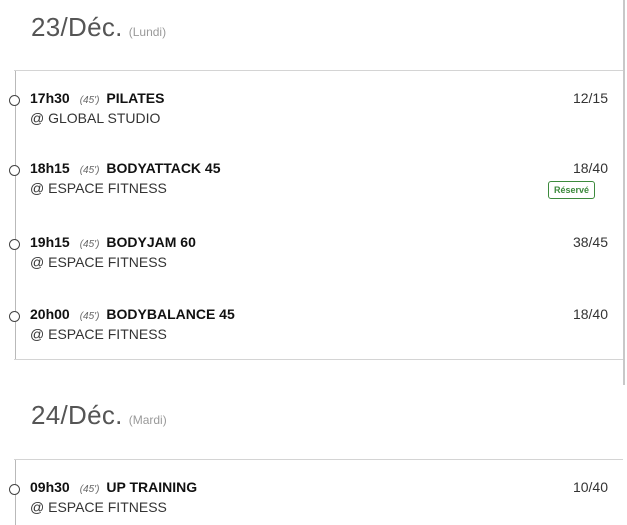  What do you see at coordinates (95, 118) in the screenshot?
I see `session-location: @ GLOBAL STUDIO` at bounding box center [95, 118].